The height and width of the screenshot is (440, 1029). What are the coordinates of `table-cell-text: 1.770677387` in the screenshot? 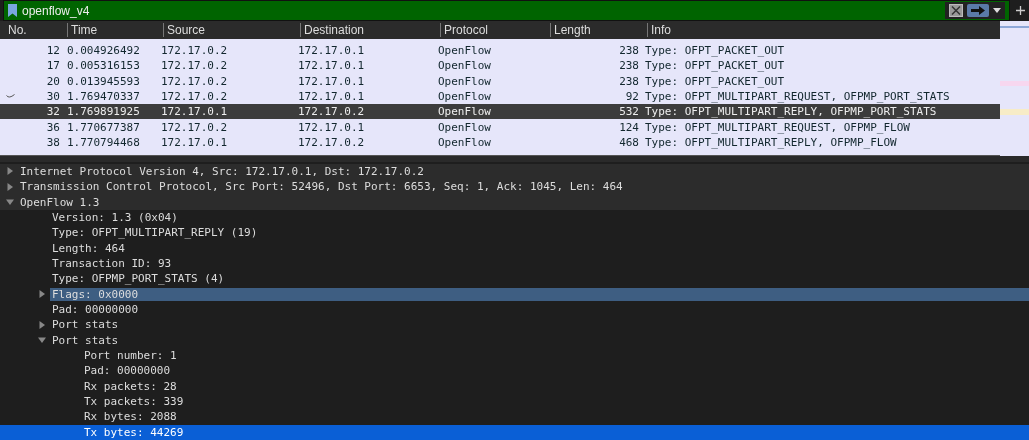 It's located at (103, 127).